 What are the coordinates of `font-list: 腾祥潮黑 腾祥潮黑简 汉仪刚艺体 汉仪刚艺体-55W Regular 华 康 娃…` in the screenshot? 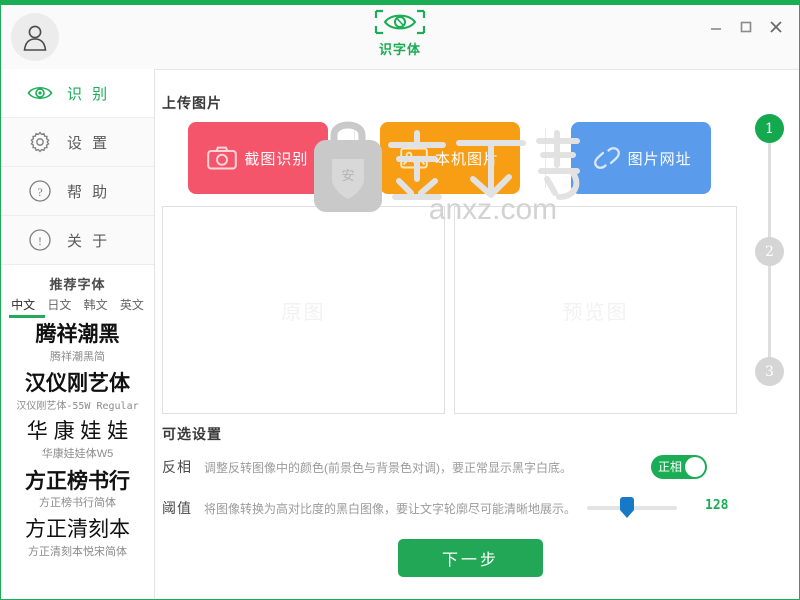 It's located at (77, 437).